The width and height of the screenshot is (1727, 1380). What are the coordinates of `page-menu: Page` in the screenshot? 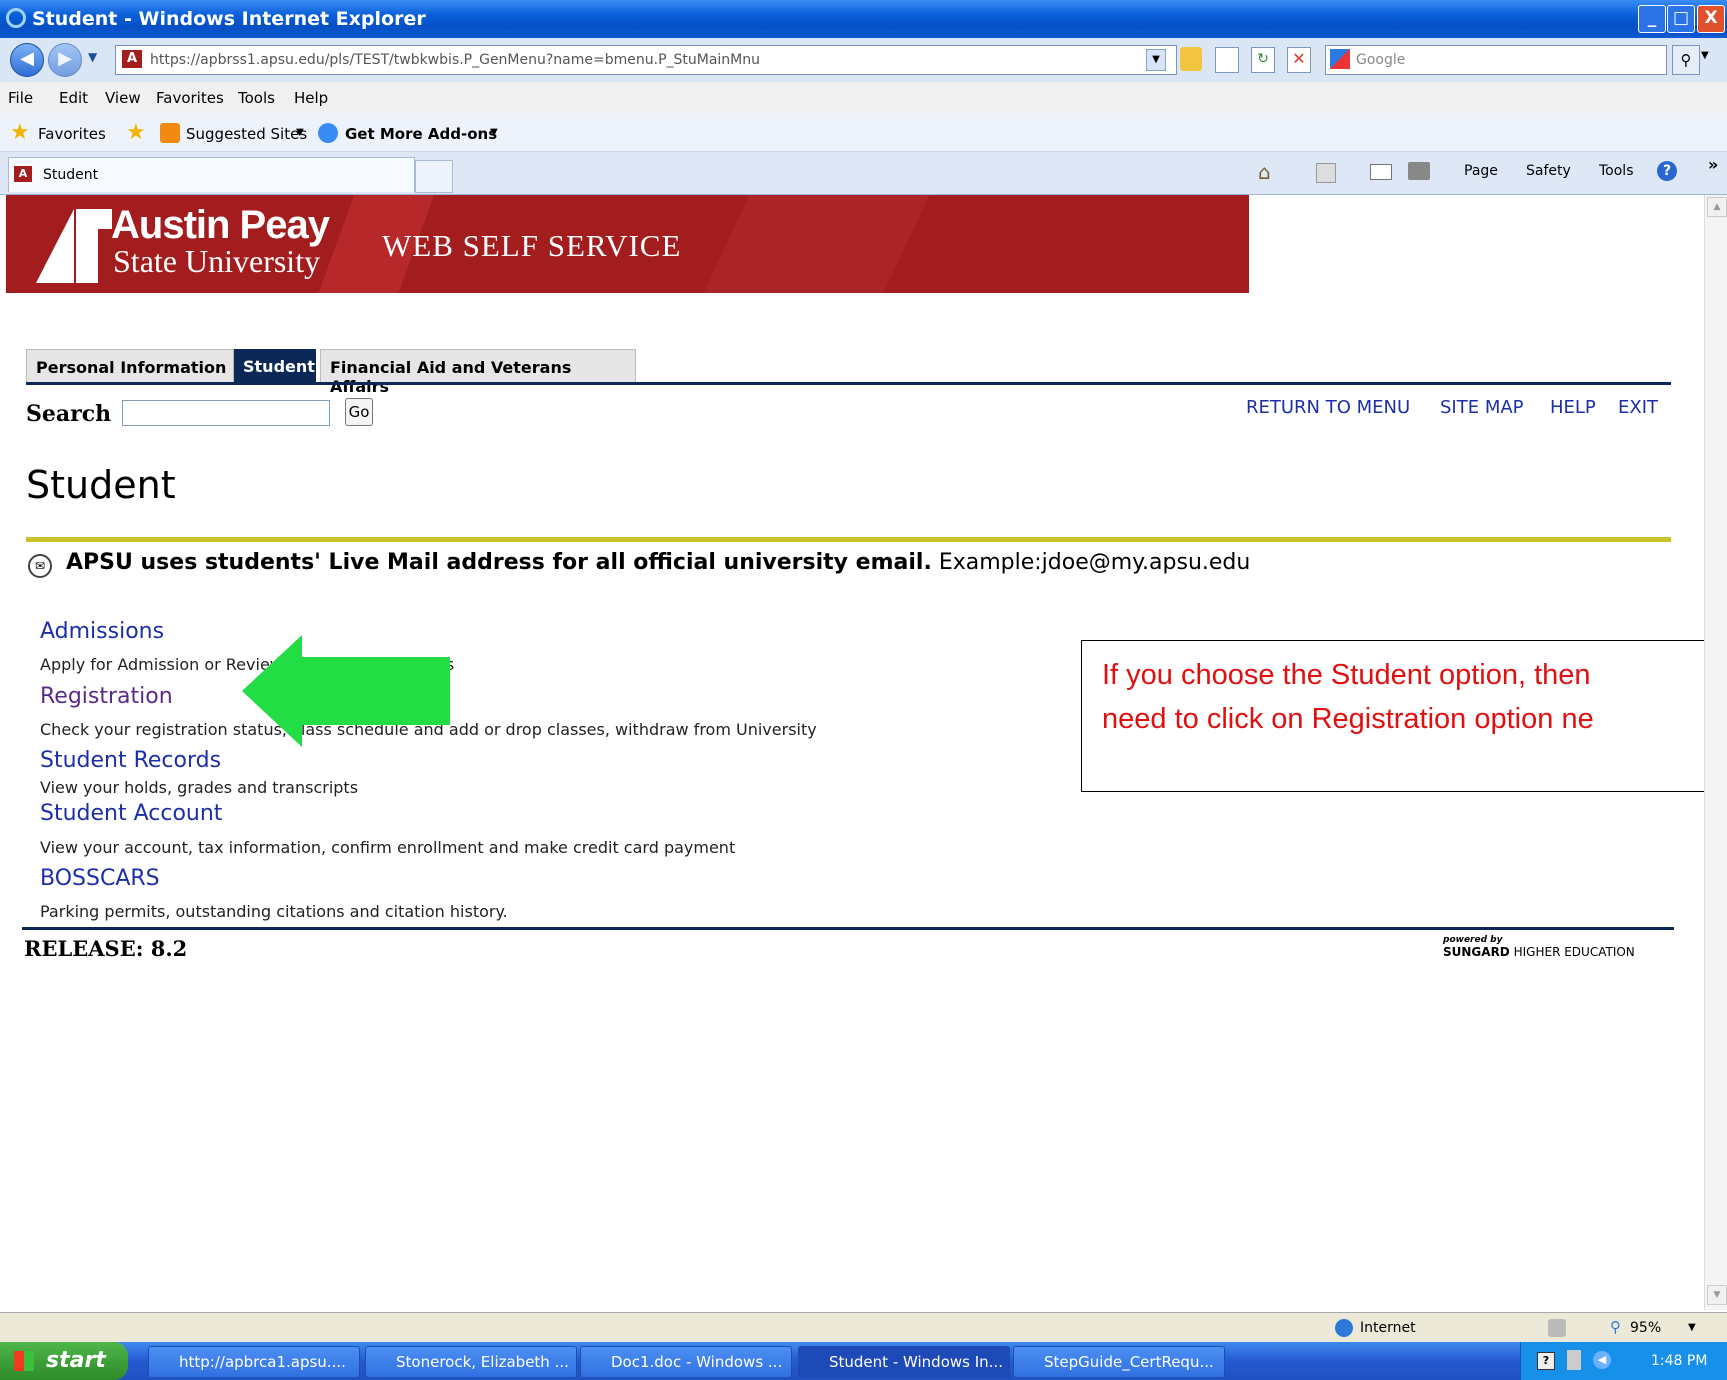 It's located at (1481, 171).